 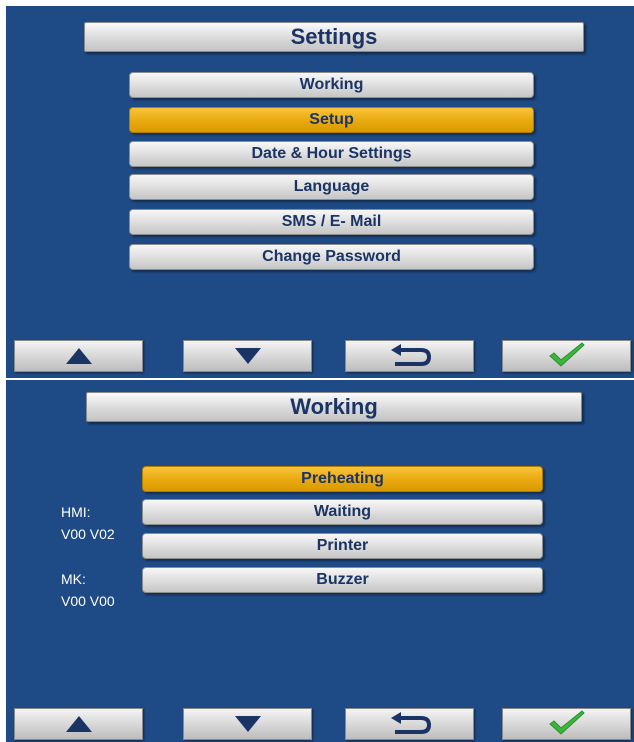 What do you see at coordinates (76, 512) in the screenshot?
I see `hmi-label: HMI:` at bounding box center [76, 512].